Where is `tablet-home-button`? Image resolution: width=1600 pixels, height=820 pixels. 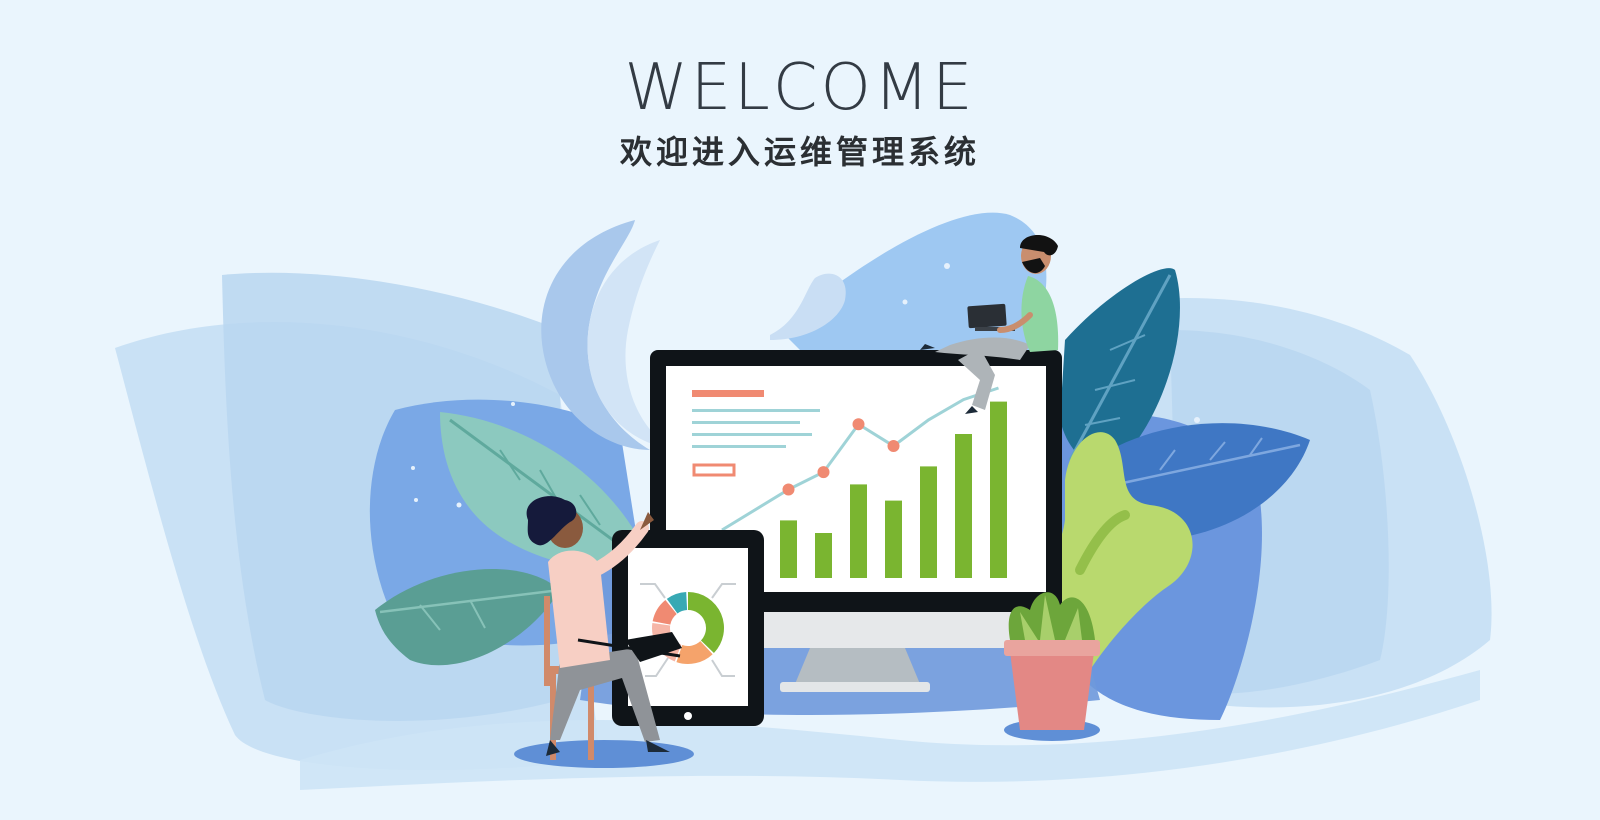 tablet-home-button is located at coordinates (688, 716).